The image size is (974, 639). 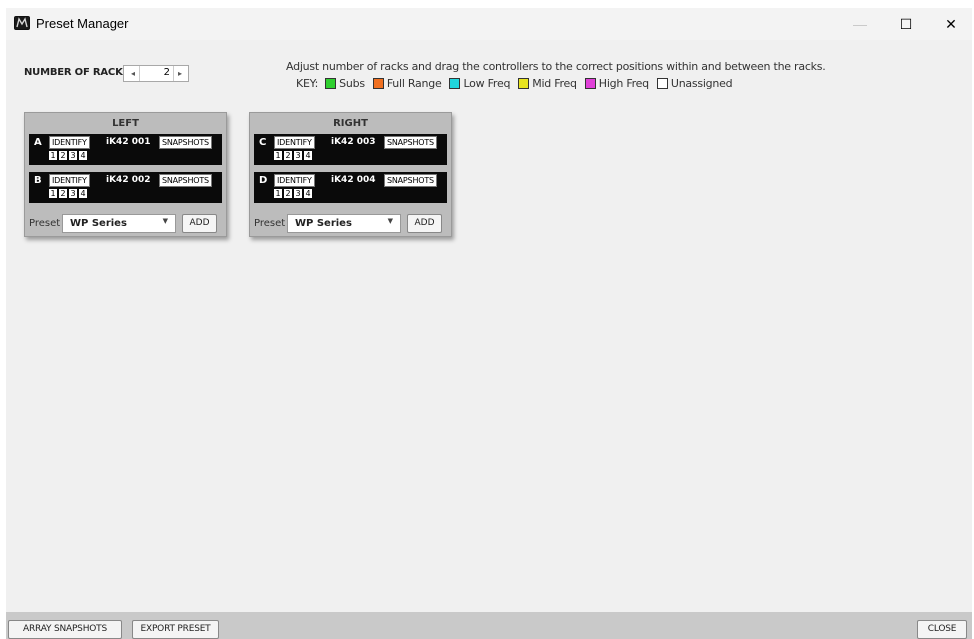 I want to click on key-item-mid-freq: Mid Freq, so click(x=547, y=83).